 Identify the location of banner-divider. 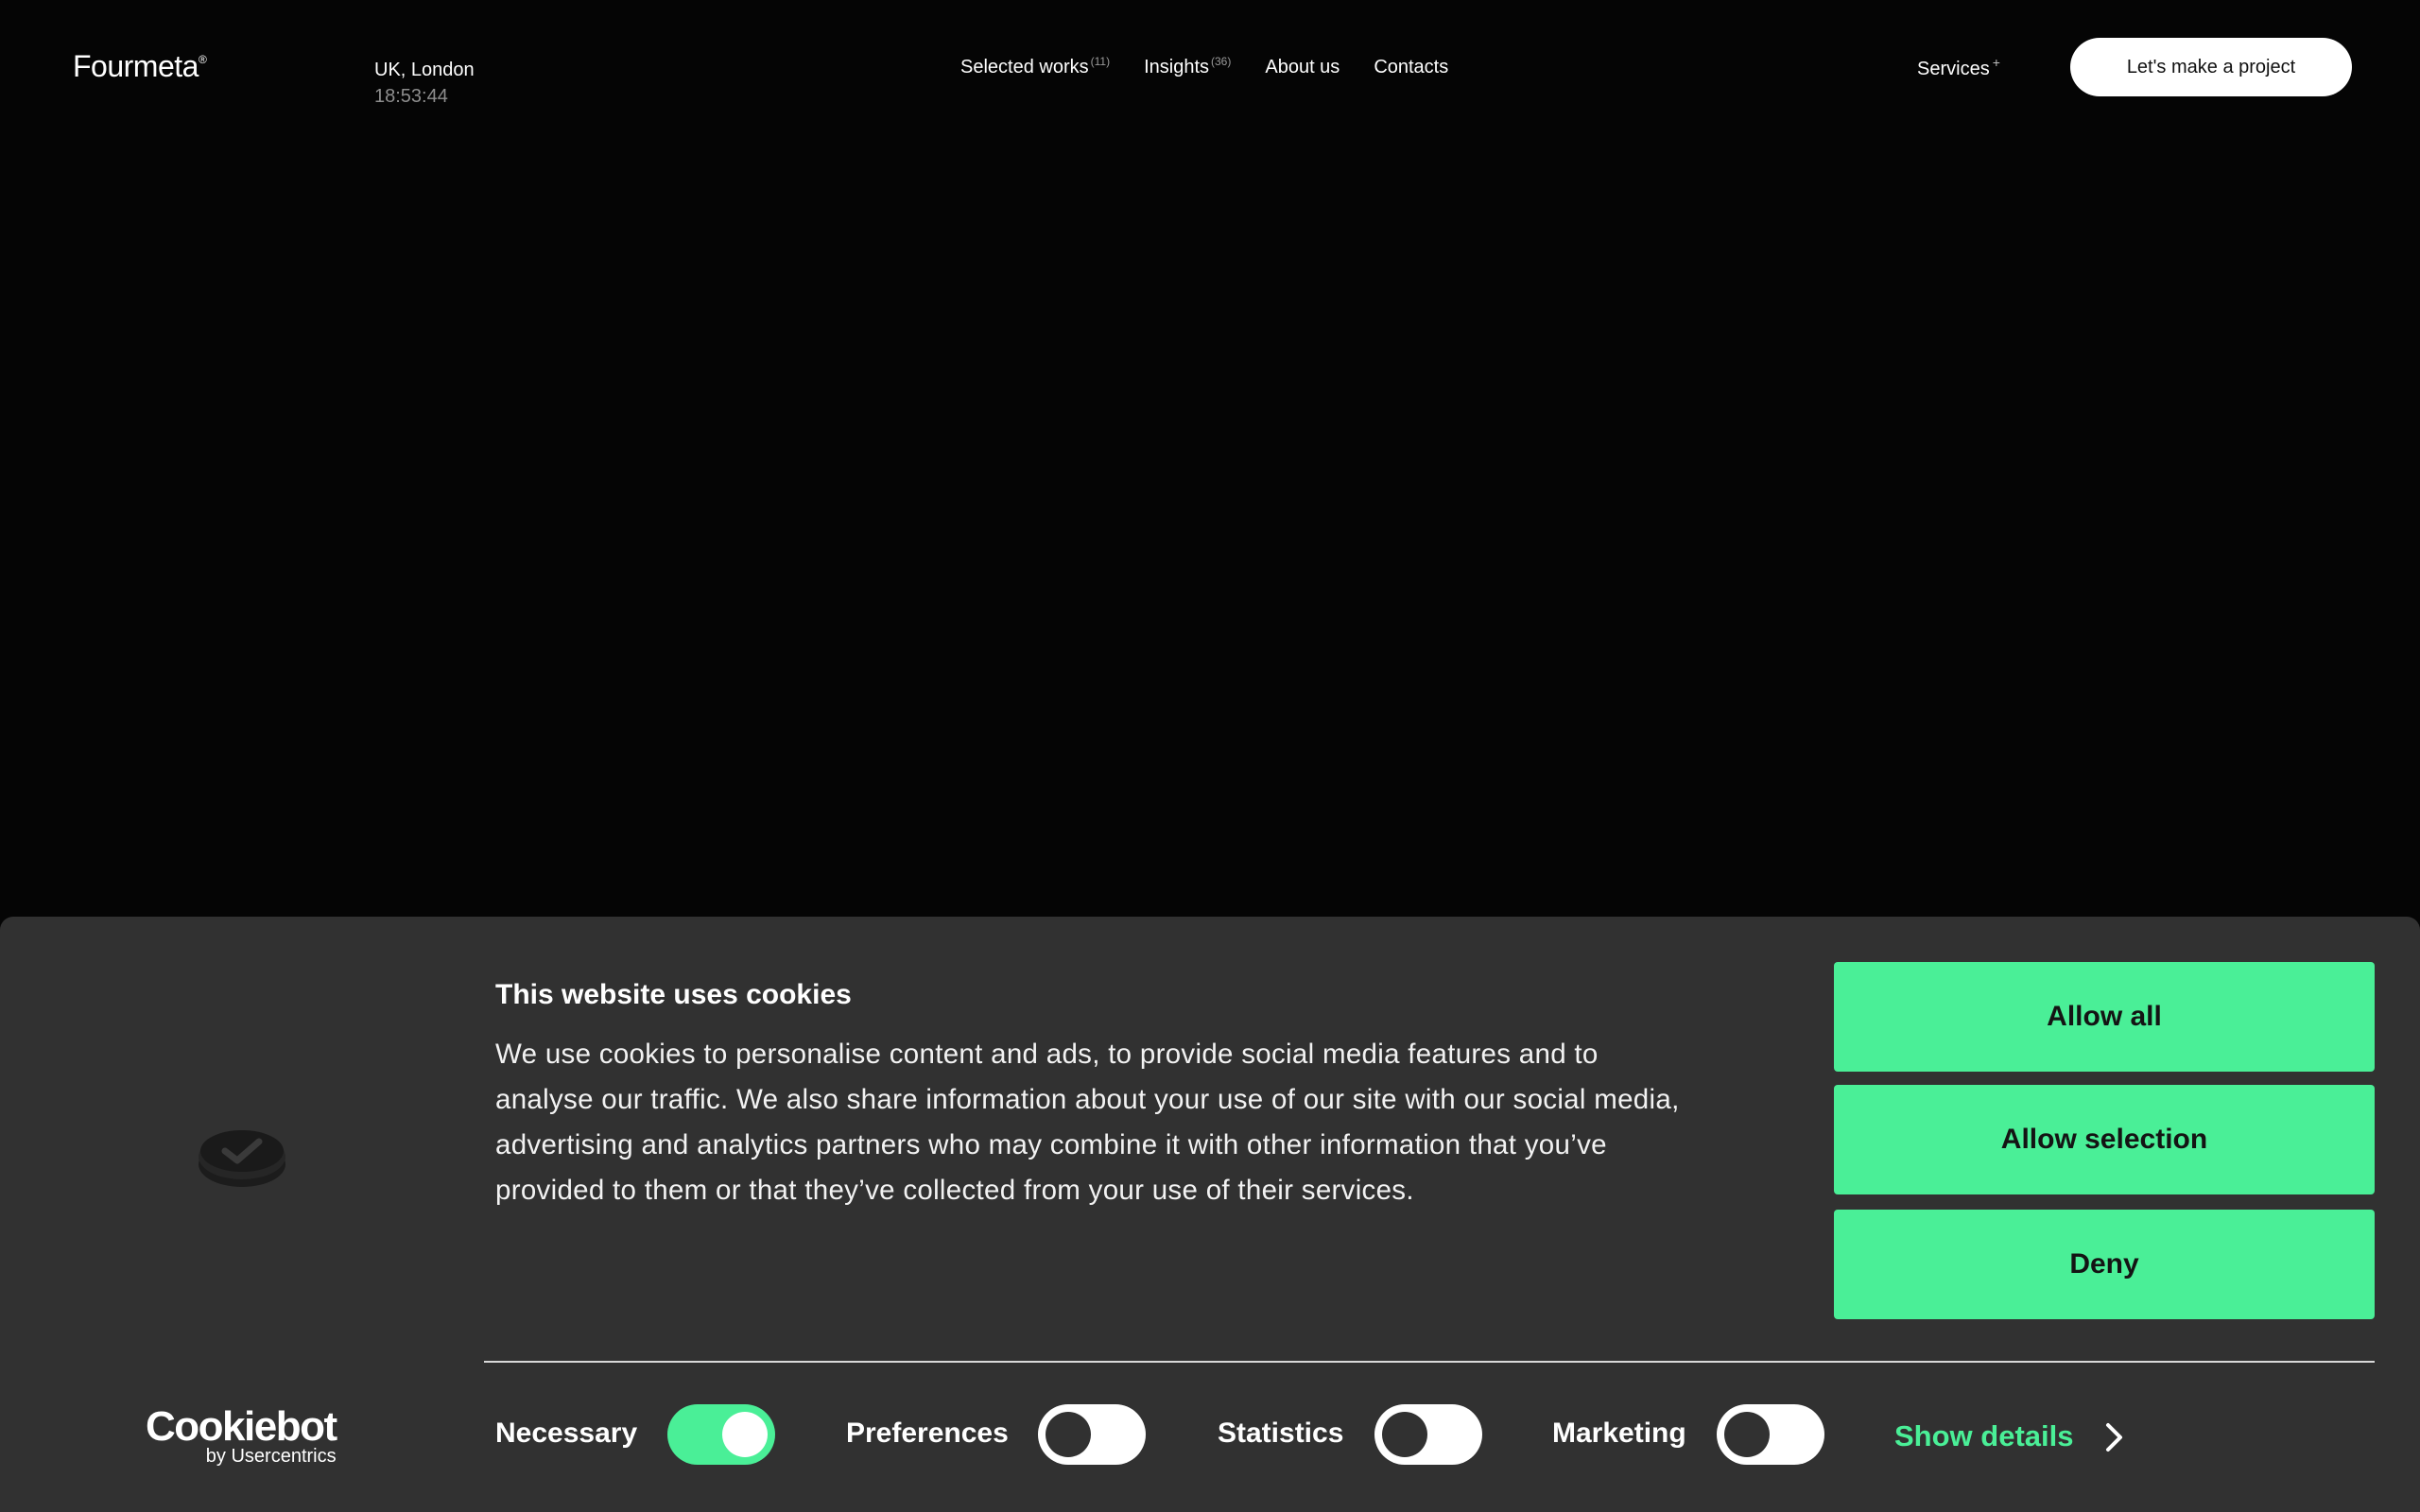
(1430, 1362).